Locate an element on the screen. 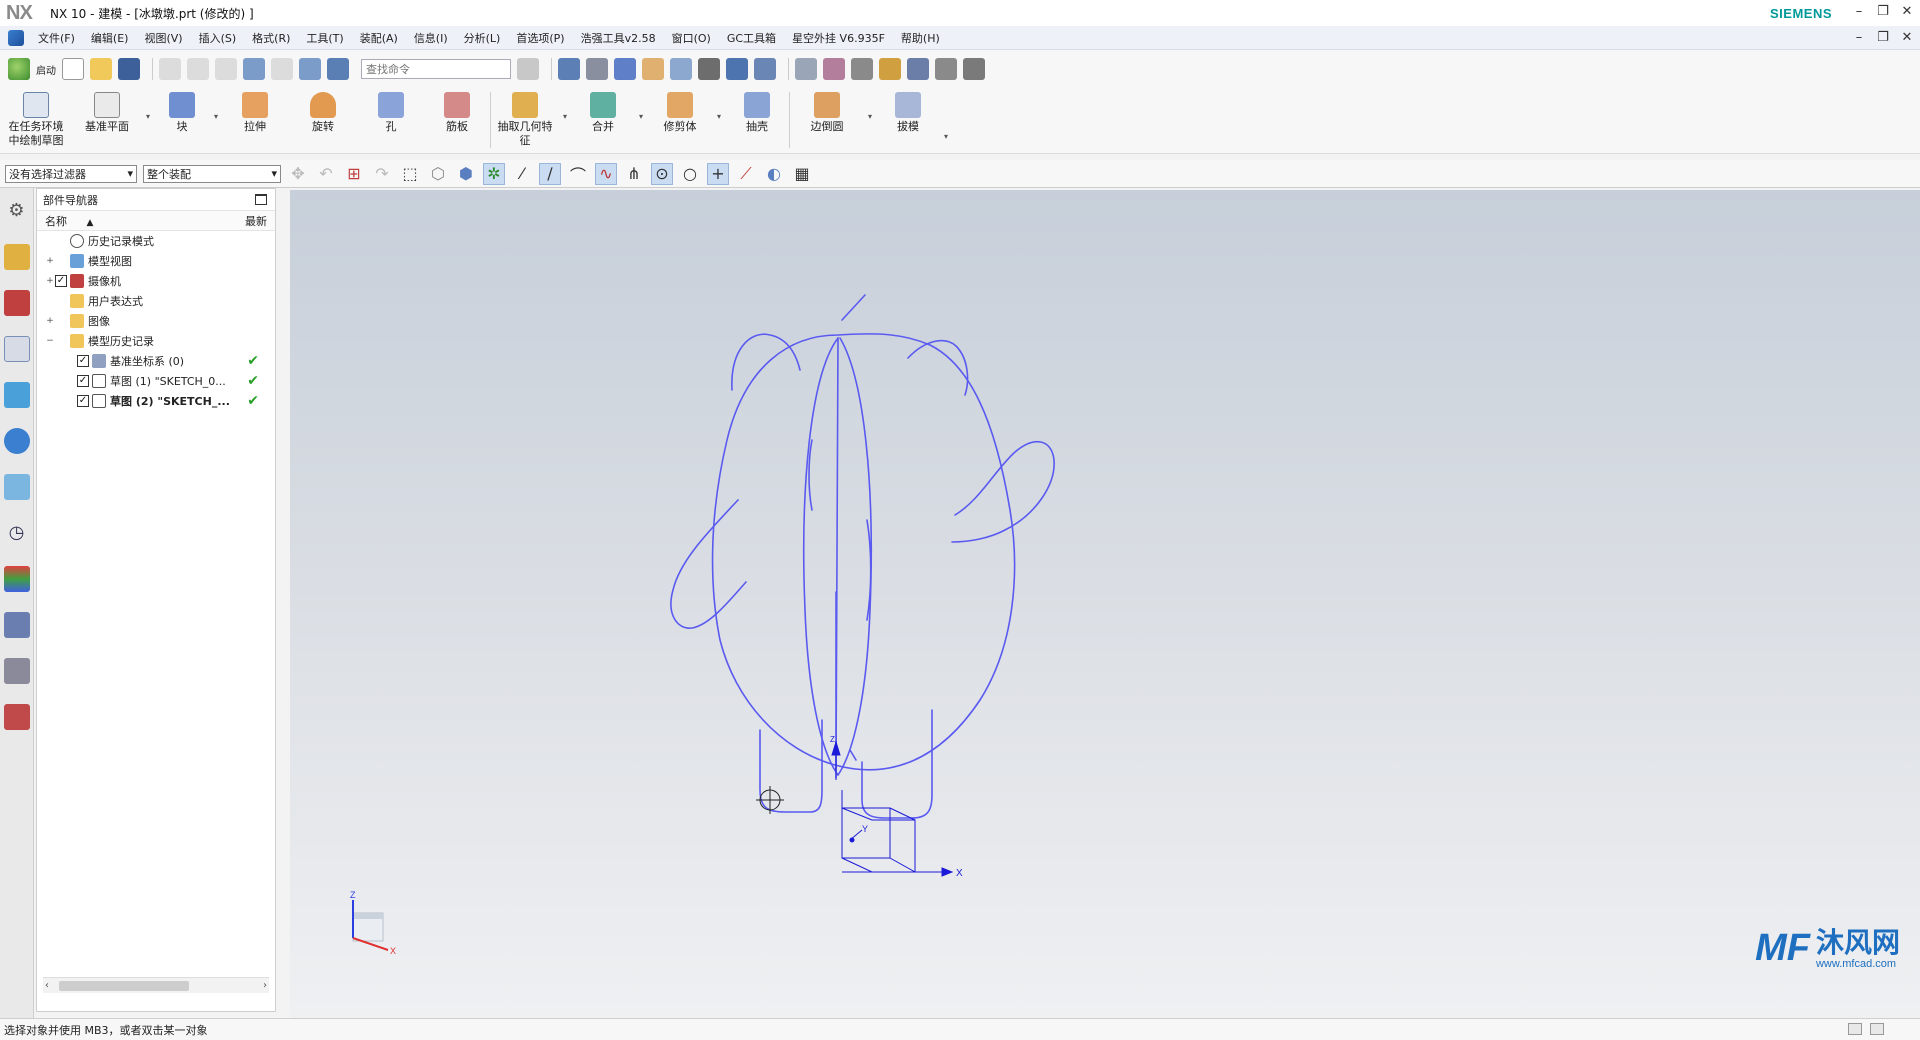  selection-scope-dropdown: 整个装配 ▾ is located at coordinates (212, 173).